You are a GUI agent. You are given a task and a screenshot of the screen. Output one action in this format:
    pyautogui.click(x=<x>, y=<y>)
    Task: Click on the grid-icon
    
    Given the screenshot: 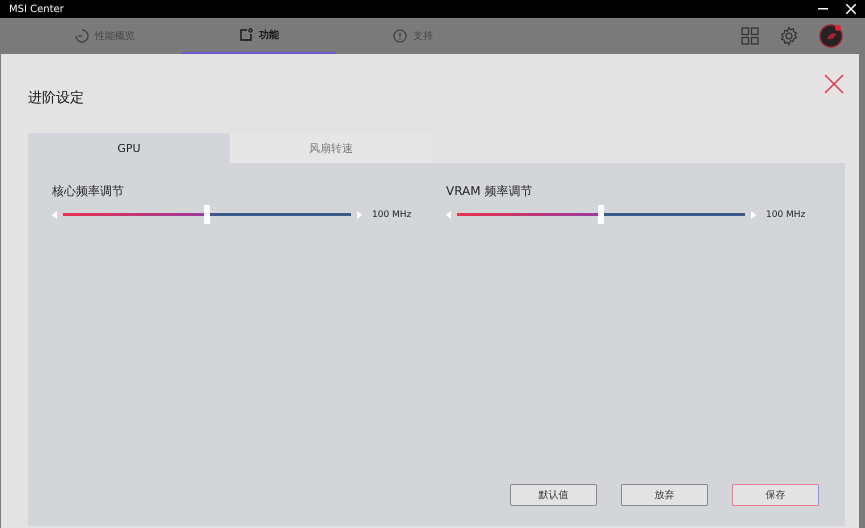 What is the action you would take?
    pyautogui.click(x=750, y=36)
    